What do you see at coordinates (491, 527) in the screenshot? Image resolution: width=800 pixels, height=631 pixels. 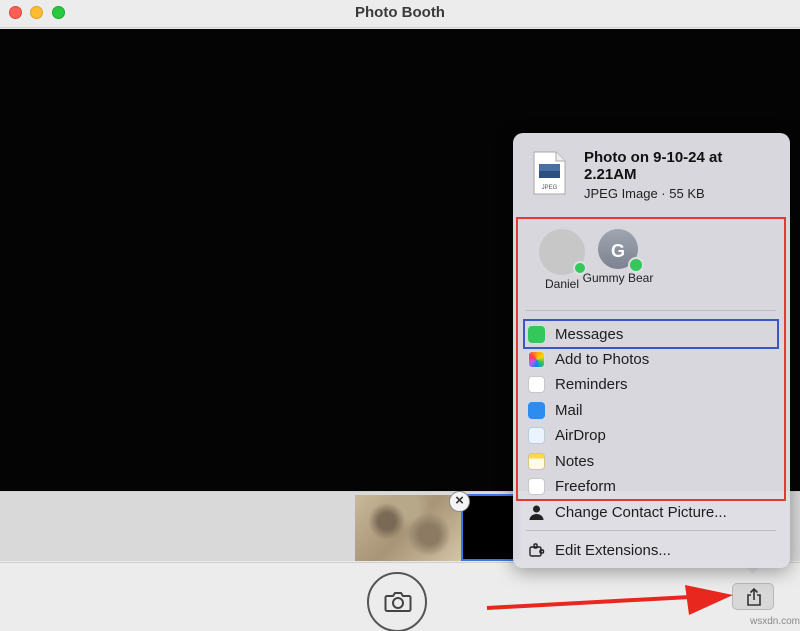 I see `selected-photo-thumbnail` at bounding box center [491, 527].